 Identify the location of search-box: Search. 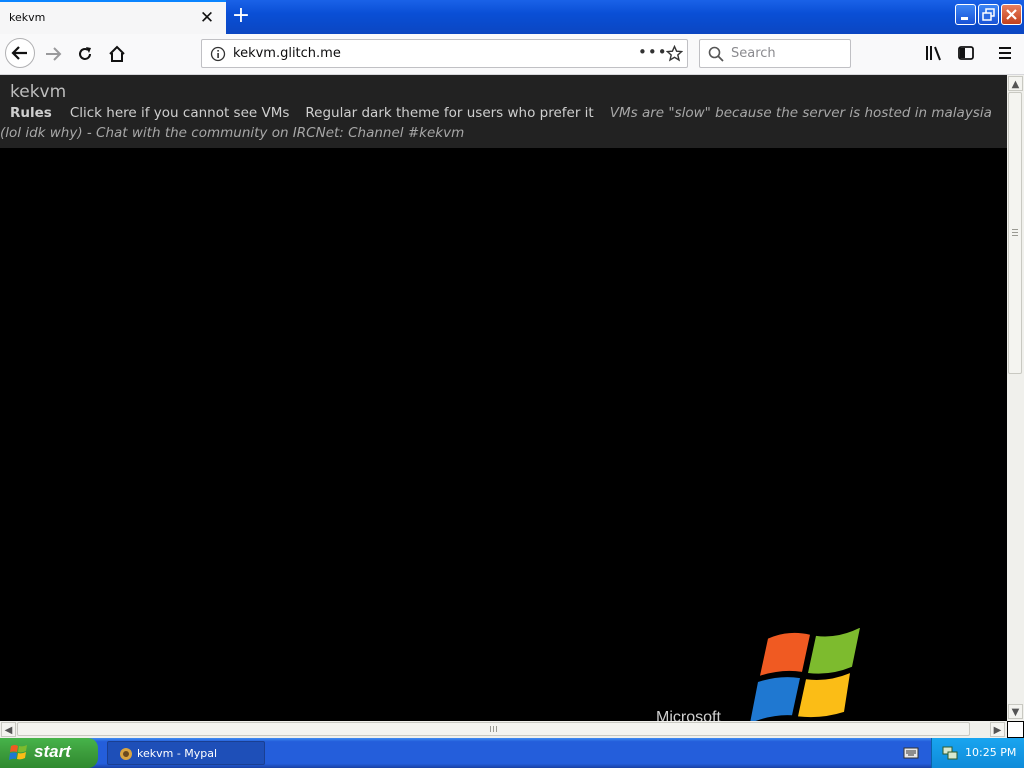
(775, 53).